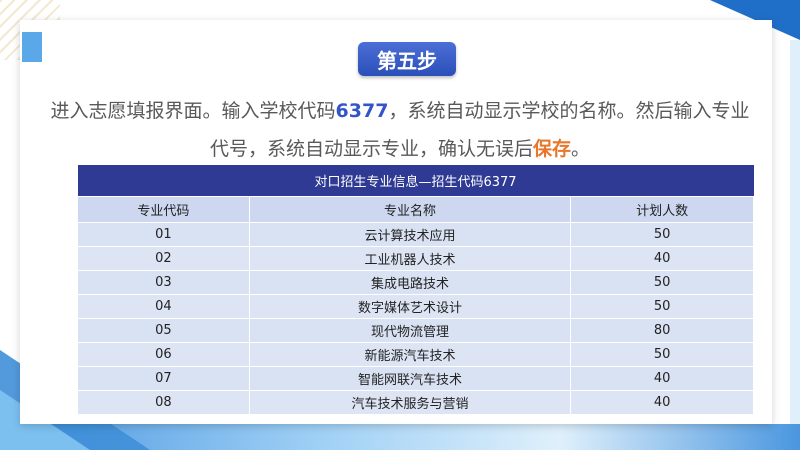 The height and width of the screenshot is (450, 800). What do you see at coordinates (362, 111) in the screenshot?
I see `school-code-highlight: 6377` at bounding box center [362, 111].